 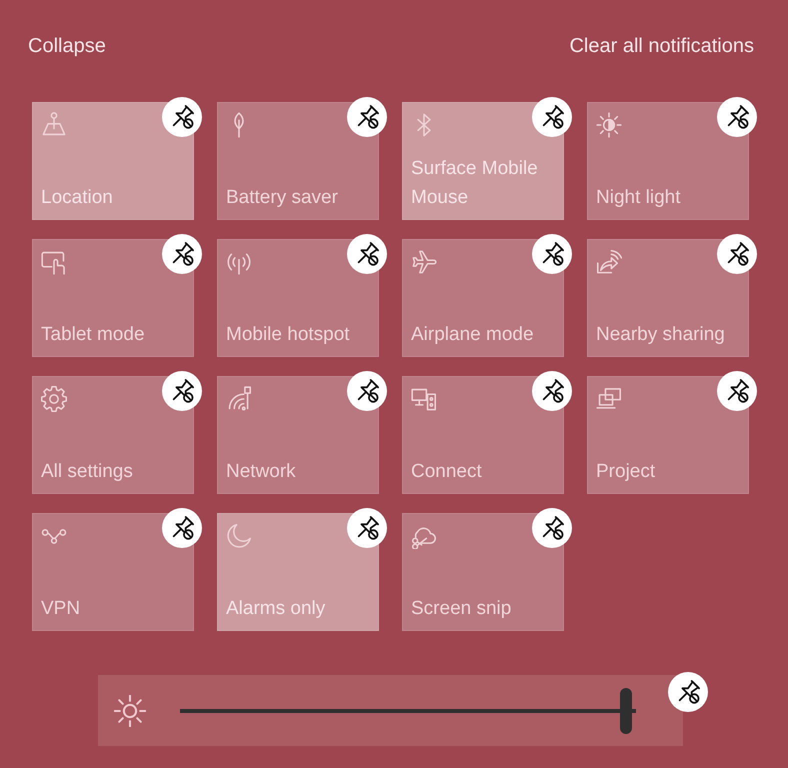 What do you see at coordinates (54, 262) in the screenshot?
I see `tablet-touch-icon` at bounding box center [54, 262].